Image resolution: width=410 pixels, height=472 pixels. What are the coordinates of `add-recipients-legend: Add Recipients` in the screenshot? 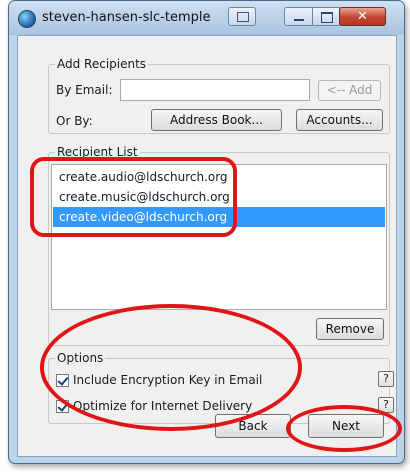 It's located at (102, 64).